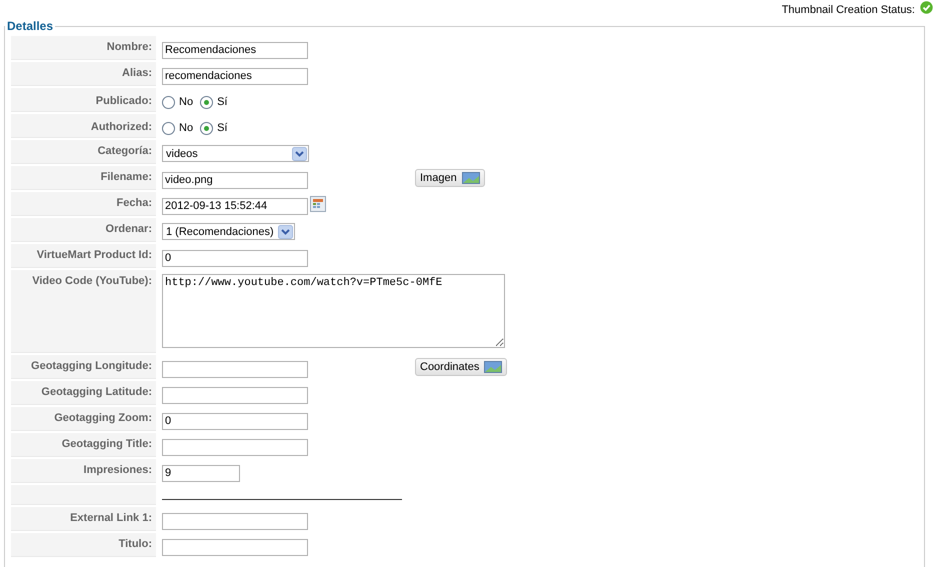 The image size is (936, 567). Describe the element at coordinates (83, 367) in the screenshot. I see `field-label: Geotagging Longitude:` at that location.